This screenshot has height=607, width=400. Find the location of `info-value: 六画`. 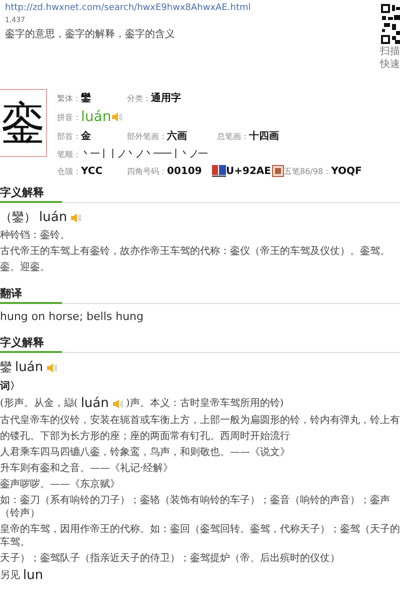

info-value: 六画 is located at coordinates (177, 136).